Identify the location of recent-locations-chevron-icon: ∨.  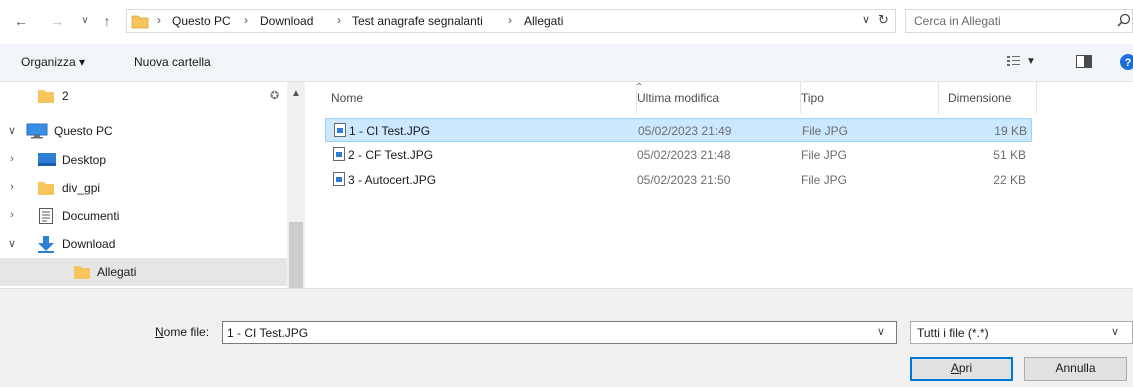
(85, 21).